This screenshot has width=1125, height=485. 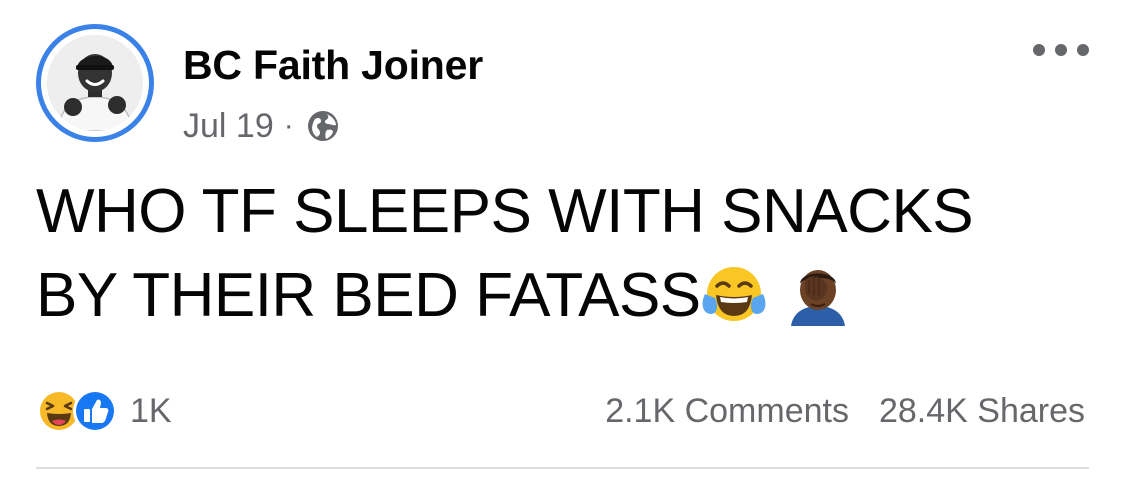 I want to click on author-name: BC Faith Joiner, so click(x=333, y=65).